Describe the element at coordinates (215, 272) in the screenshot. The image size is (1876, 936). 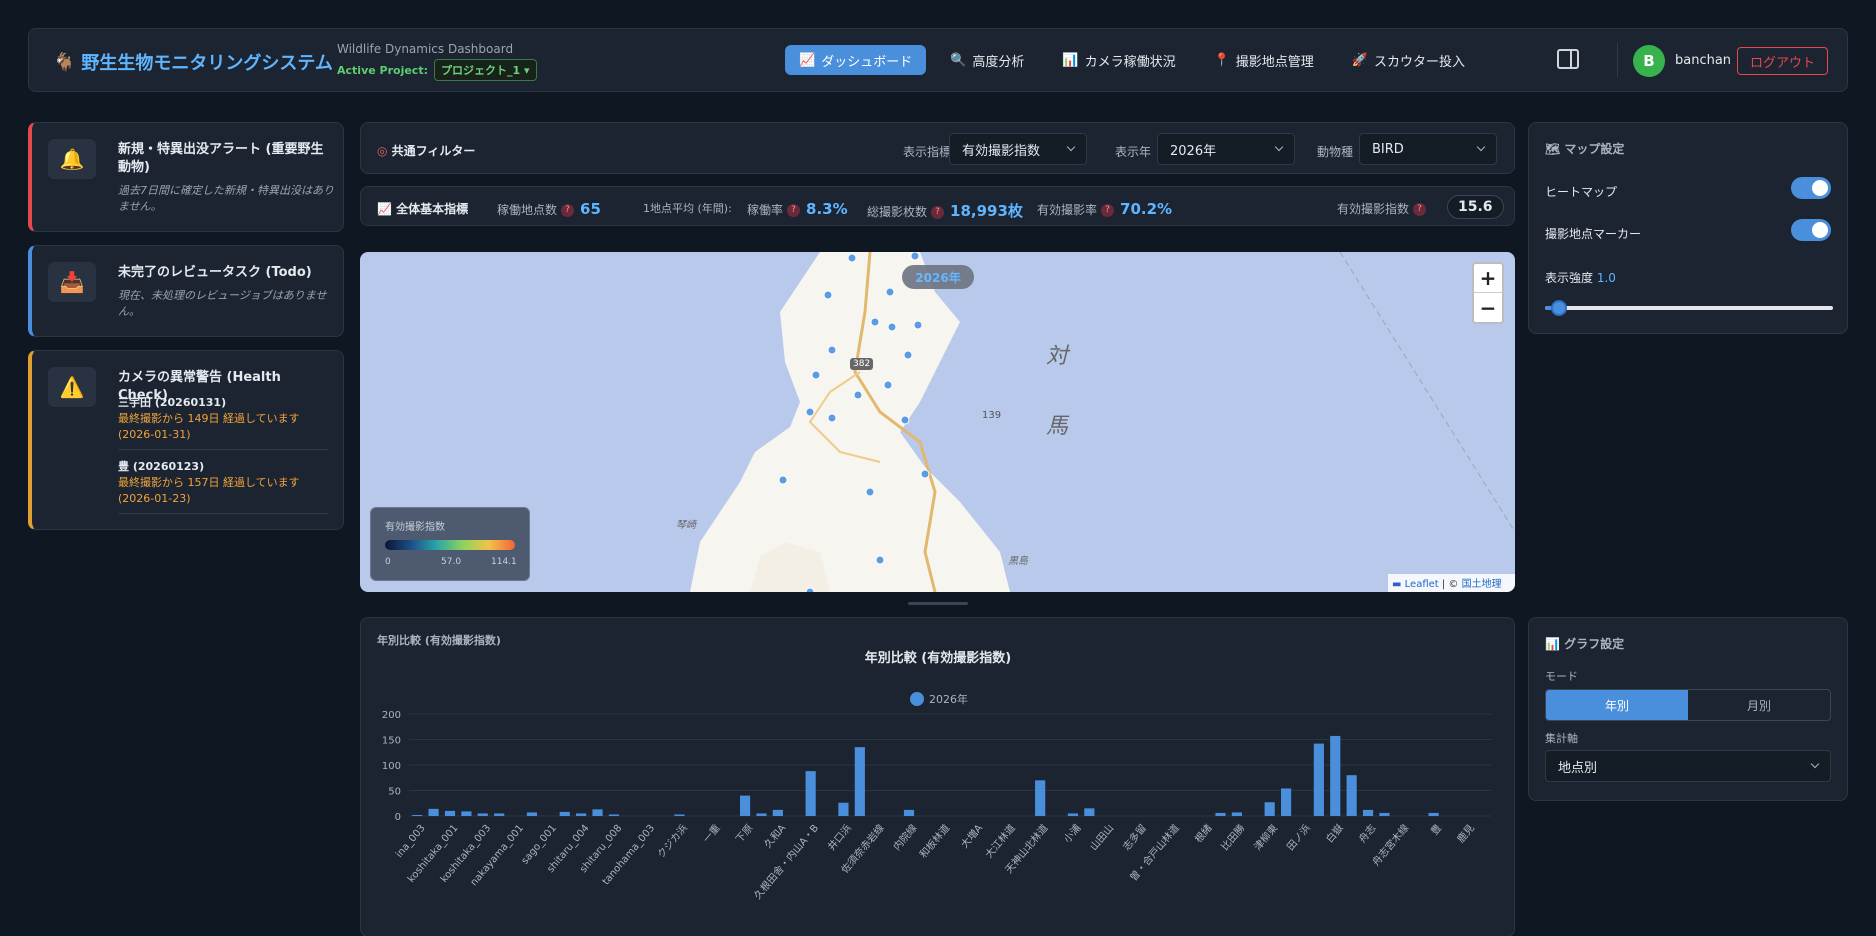
I see `card-title: 未完了のレビュータスク (Todo)` at that location.